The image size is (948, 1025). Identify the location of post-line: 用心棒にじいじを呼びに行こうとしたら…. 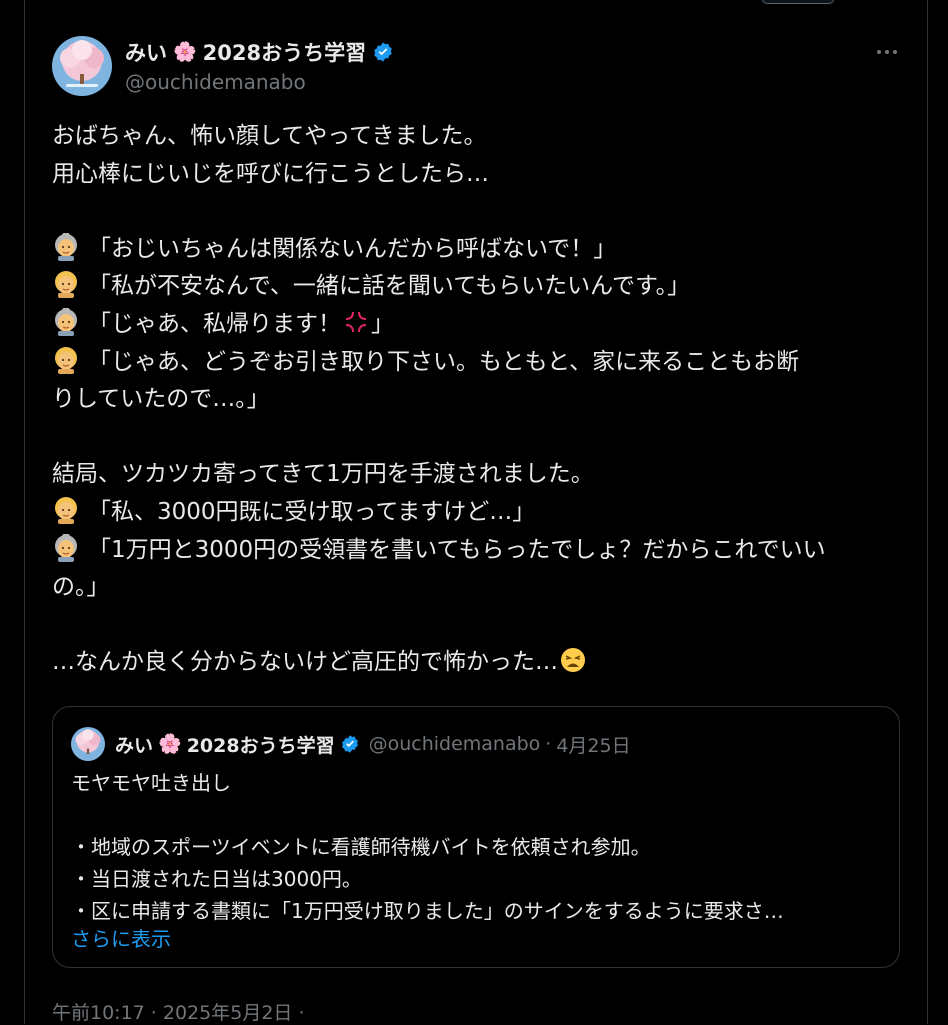
(477, 175).